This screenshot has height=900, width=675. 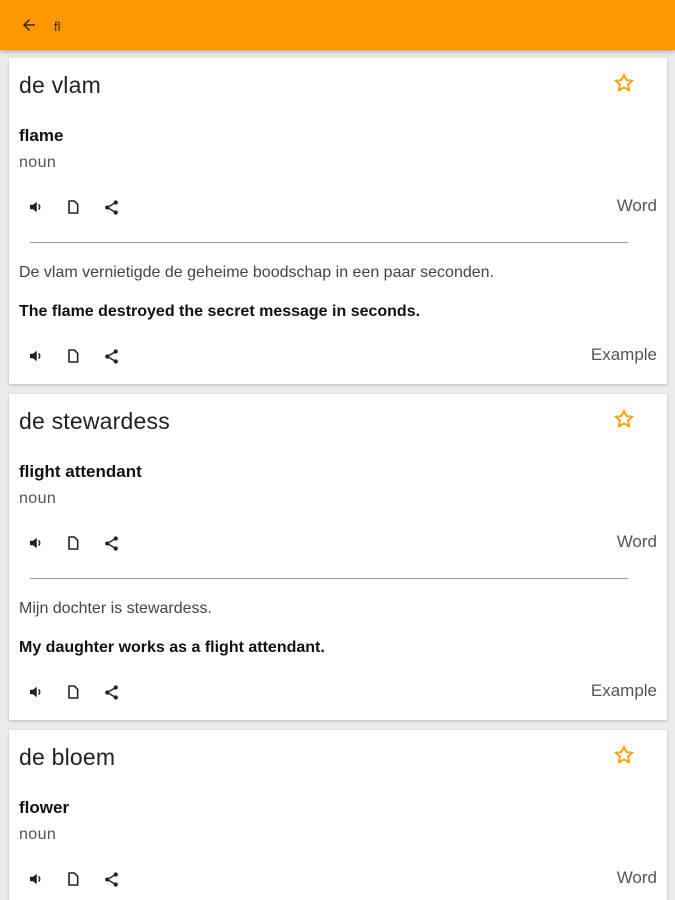 I want to click on translation: flower, so click(x=44, y=807).